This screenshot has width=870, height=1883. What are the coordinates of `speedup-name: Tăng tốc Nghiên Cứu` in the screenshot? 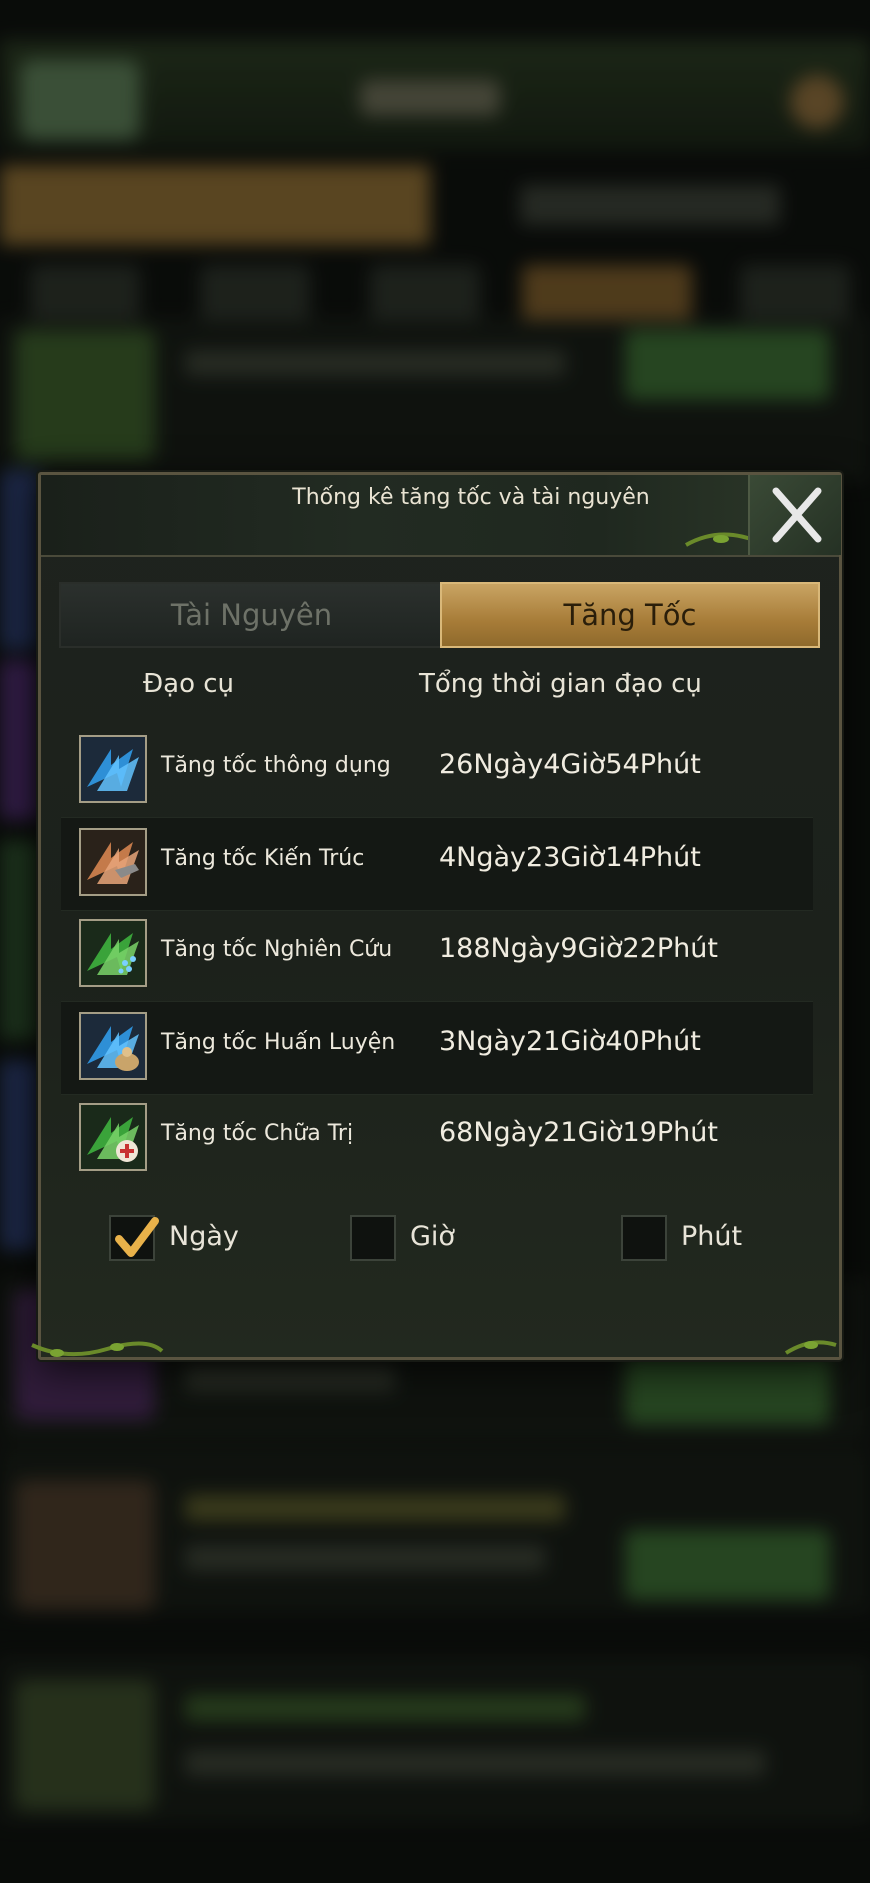 It's located at (277, 949).